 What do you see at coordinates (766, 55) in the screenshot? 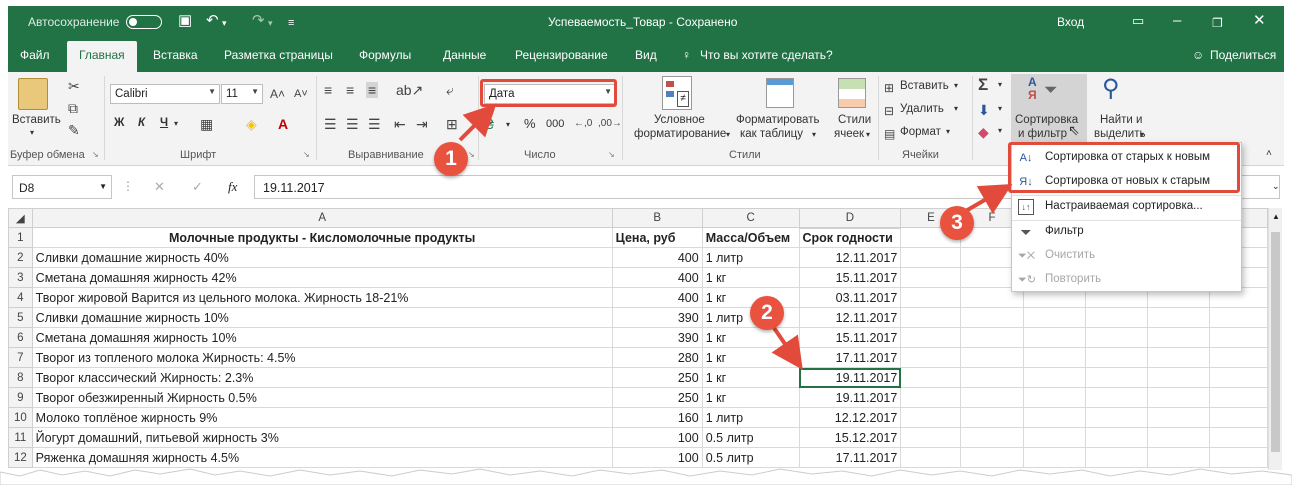
I see `tell-me-search: Что вы хотите сделать?` at bounding box center [766, 55].